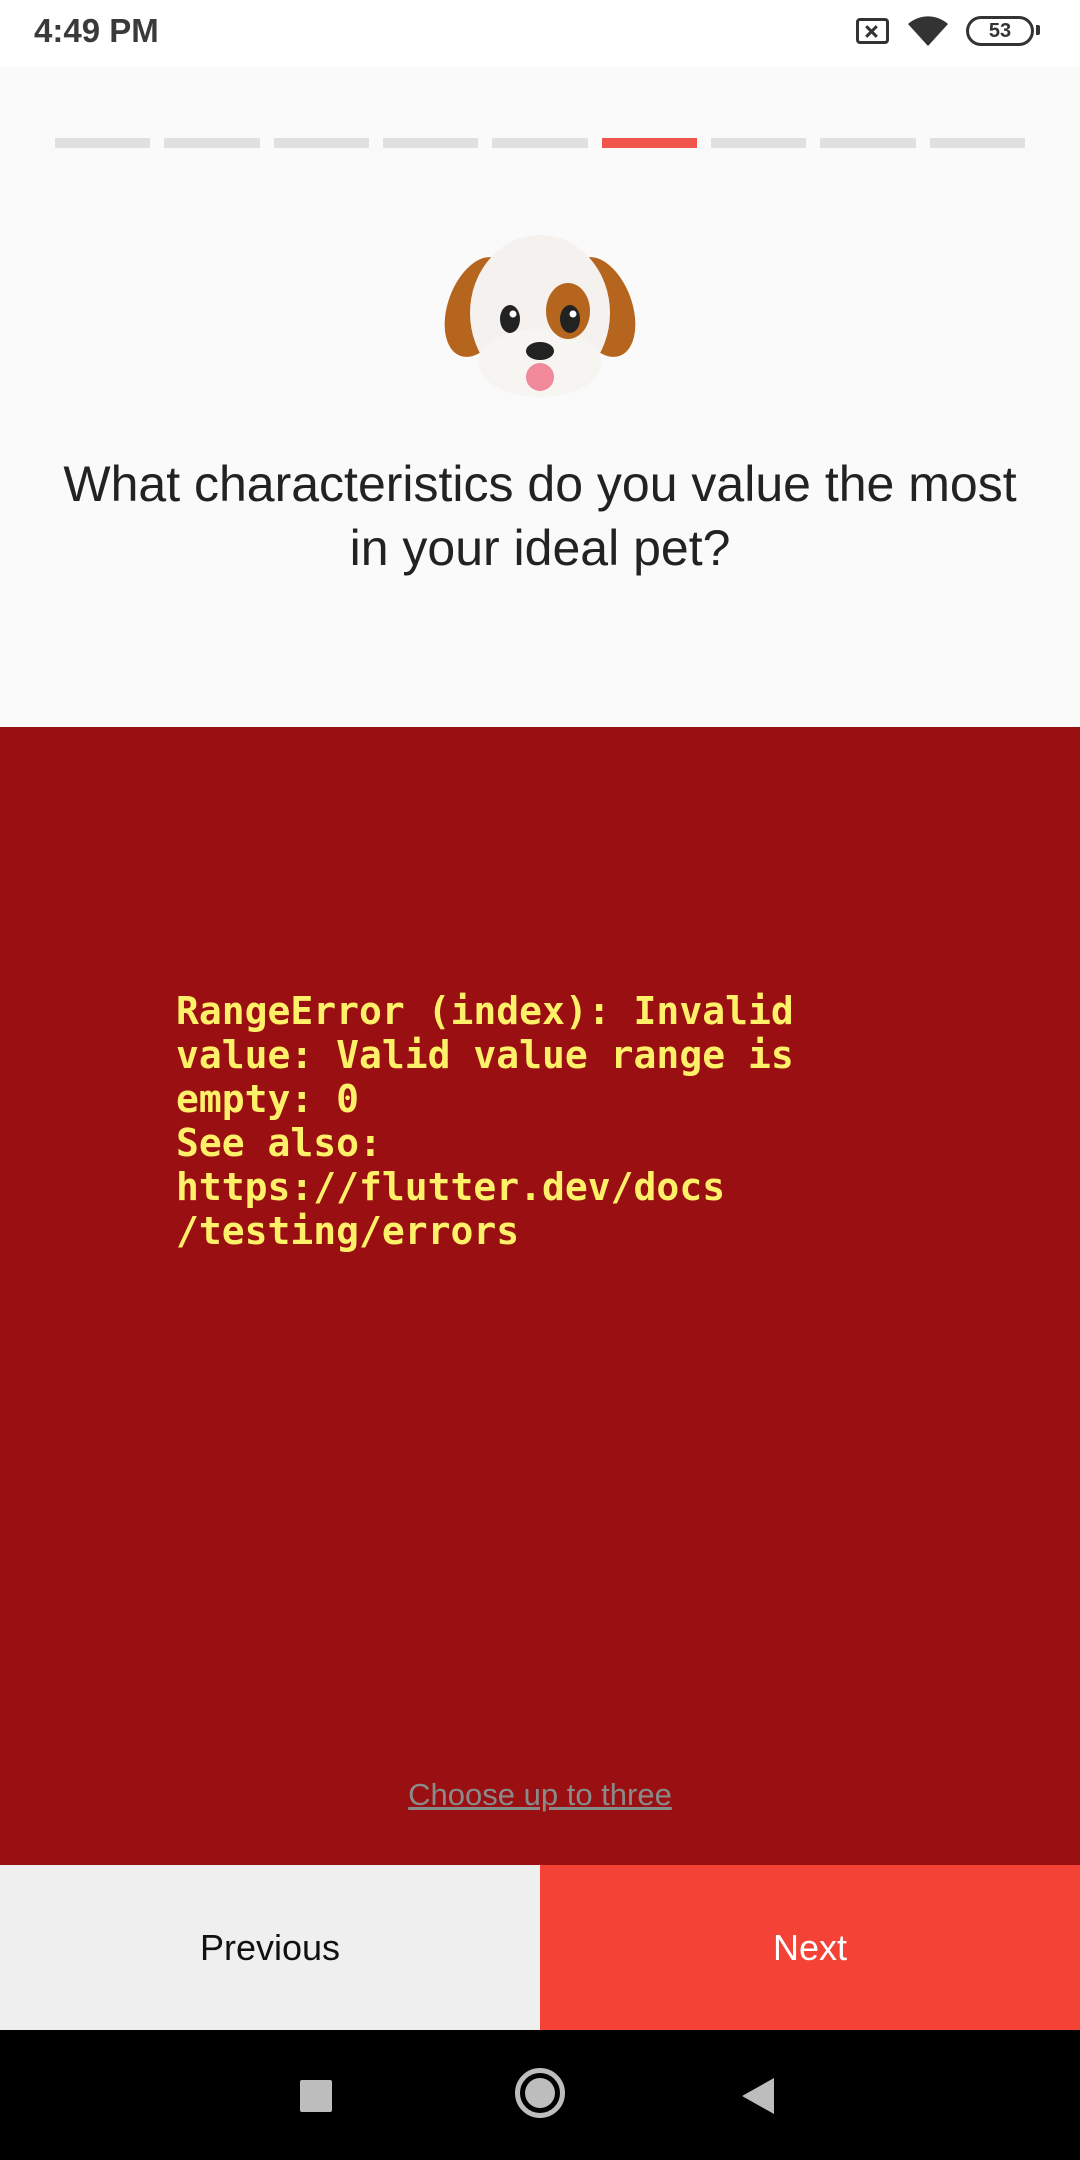 The height and width of the screenshot is (2160, 1080). What do you see at coordinates (810, 1947) in the screenshot?
I see `next-button: Next` at bounding box center [810, 1947].